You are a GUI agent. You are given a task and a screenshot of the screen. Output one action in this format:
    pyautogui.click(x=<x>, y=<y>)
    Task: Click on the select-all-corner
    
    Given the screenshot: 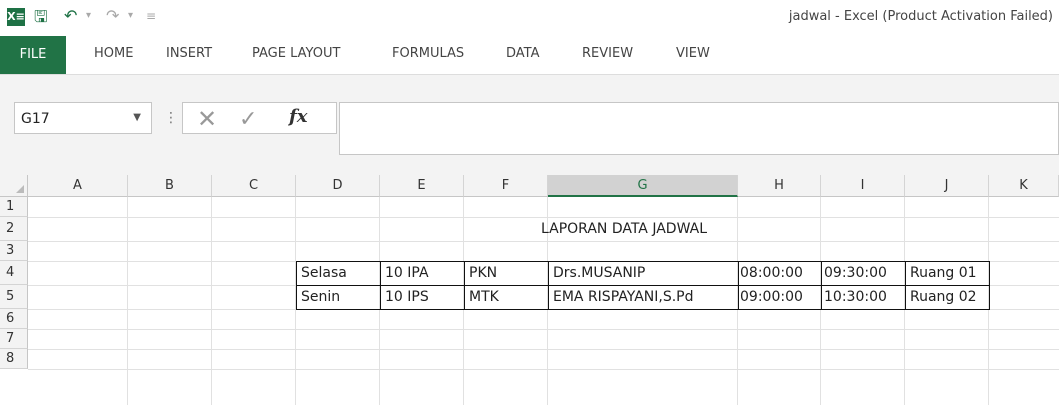 What is the action you would take?
    pyautogui.click(x=14, y=186)
    